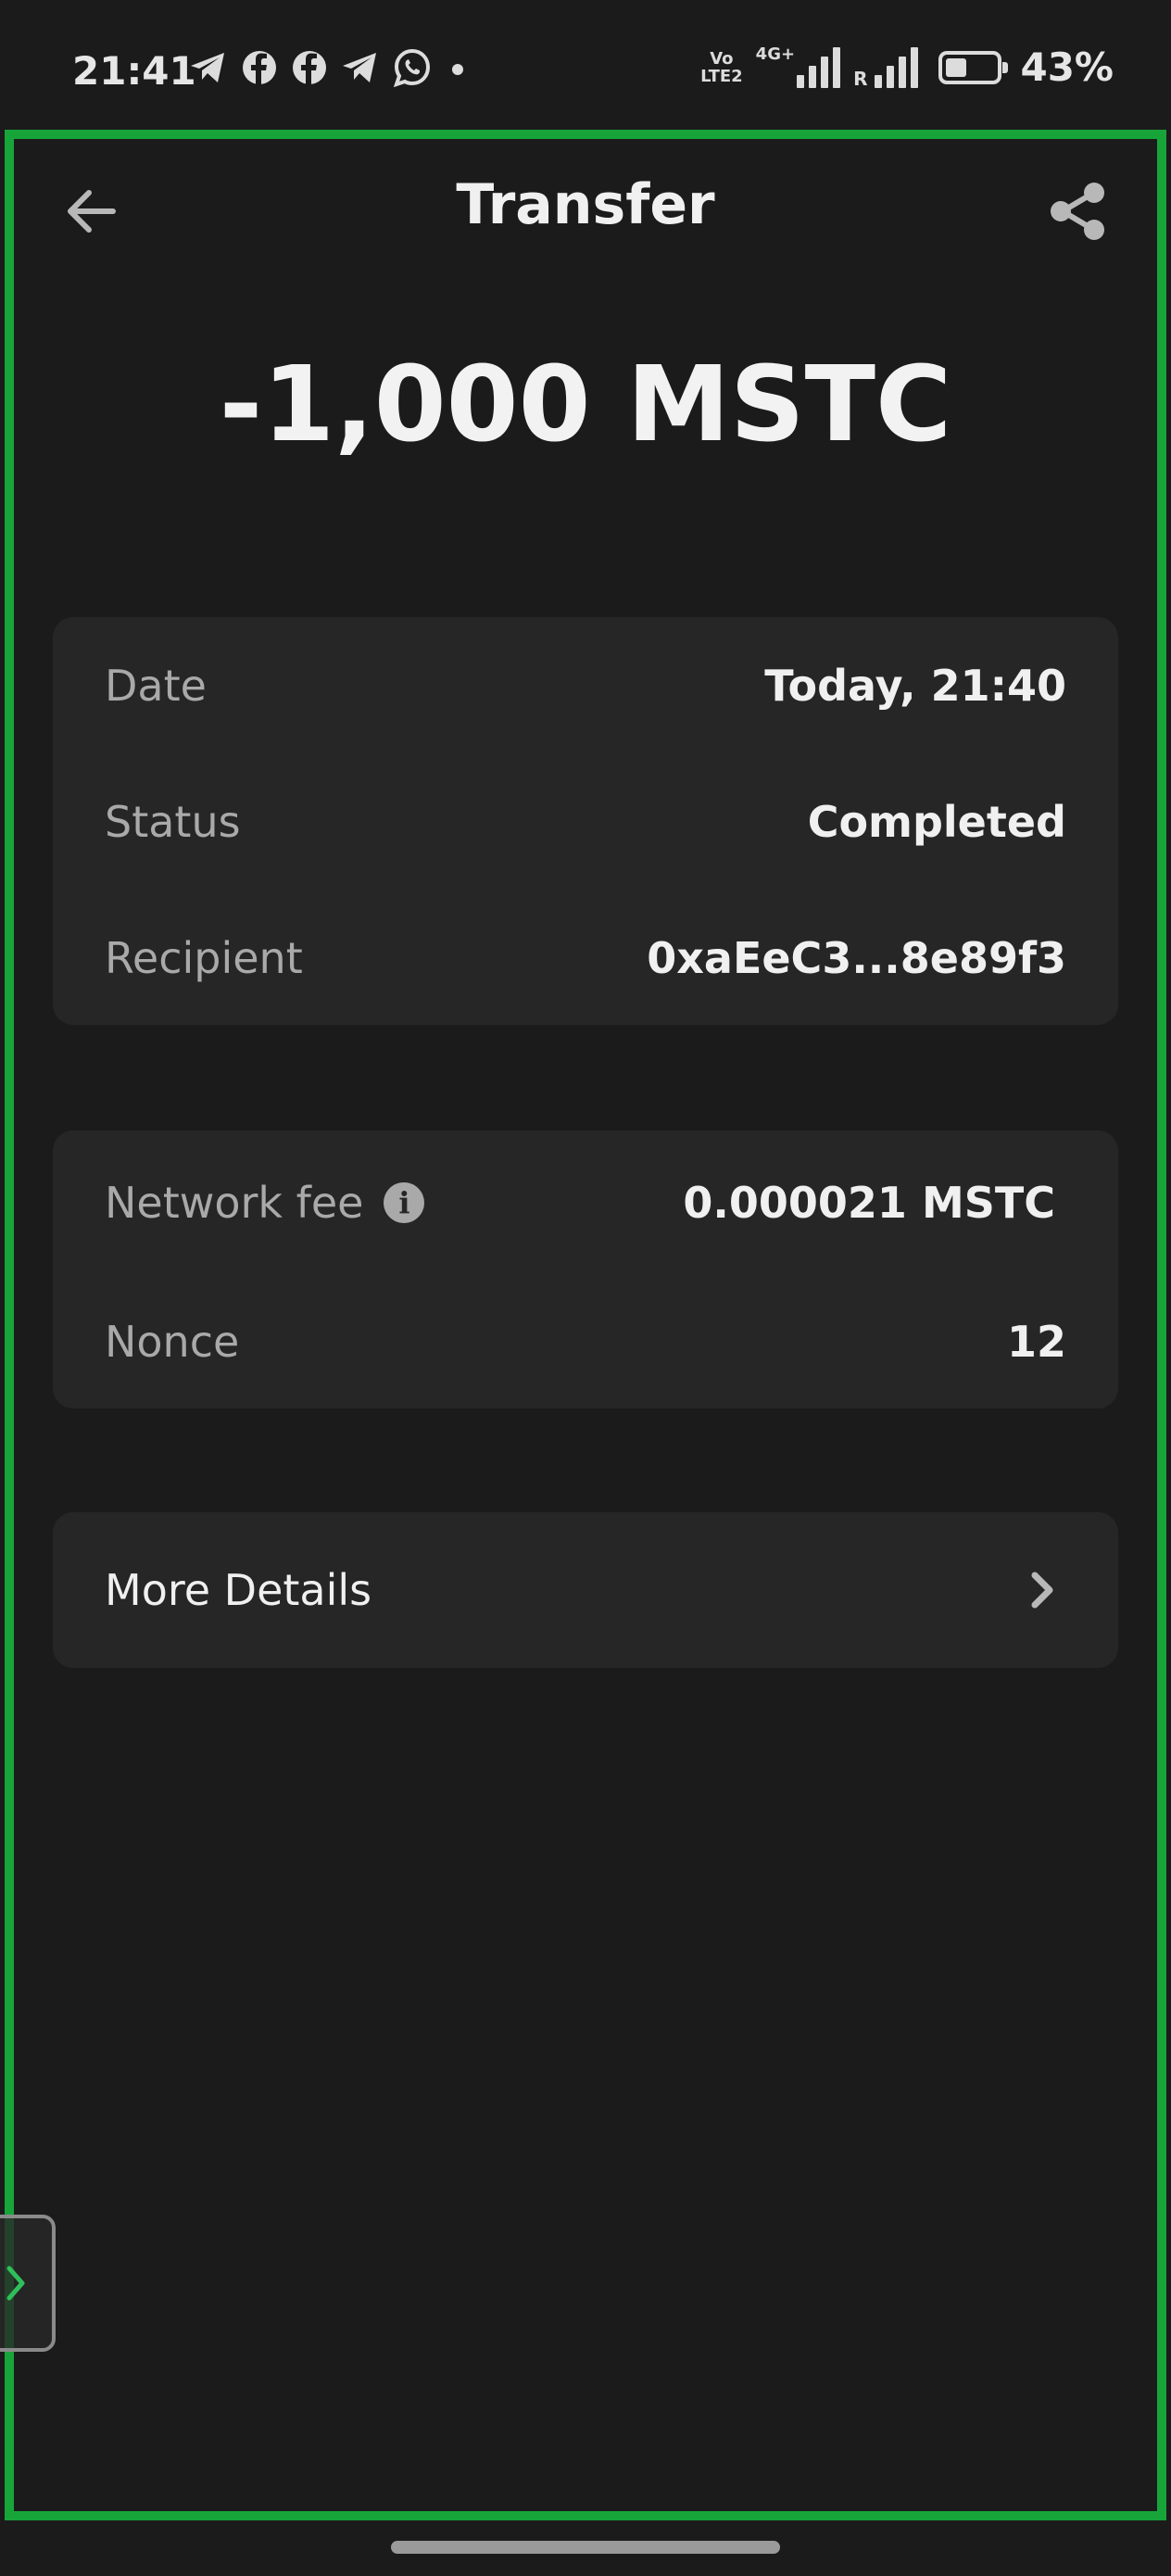 This screenshot has width=1171, height=2576. I want to click on detail-row-status: Status Completed, so click(585, 822).